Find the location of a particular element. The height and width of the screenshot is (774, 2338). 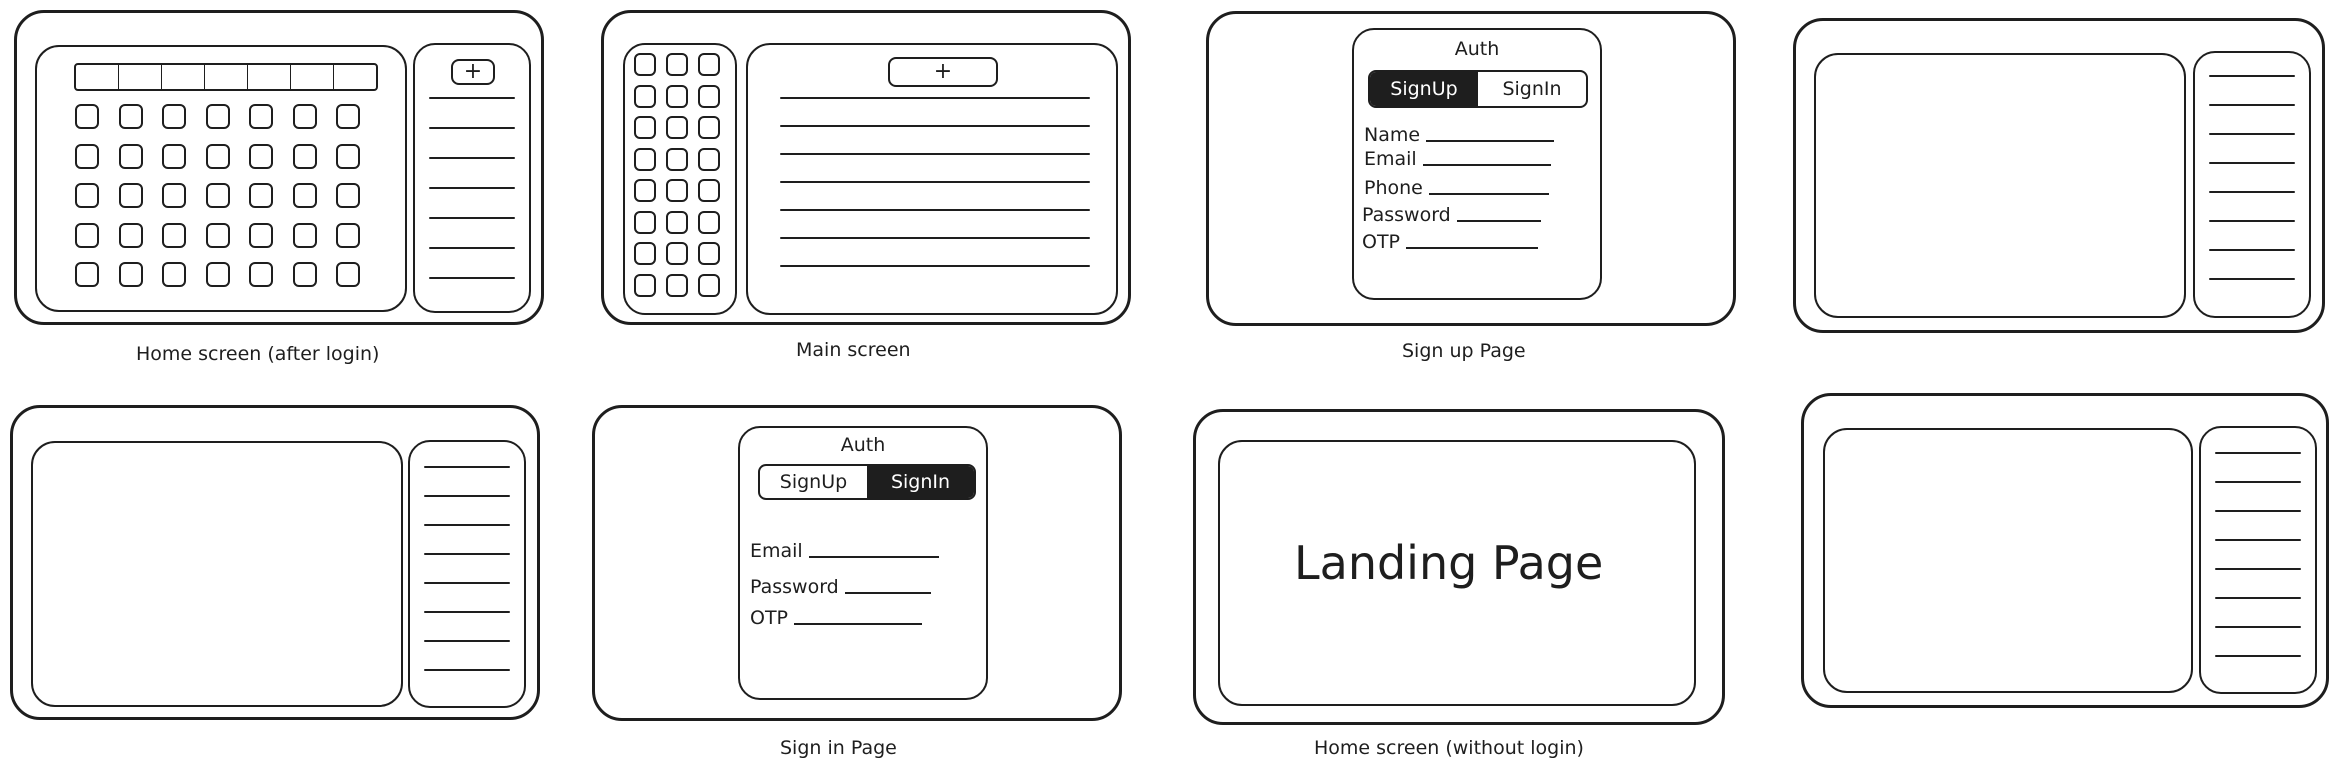

name-field: Name is located at coordinates (1459, 135).